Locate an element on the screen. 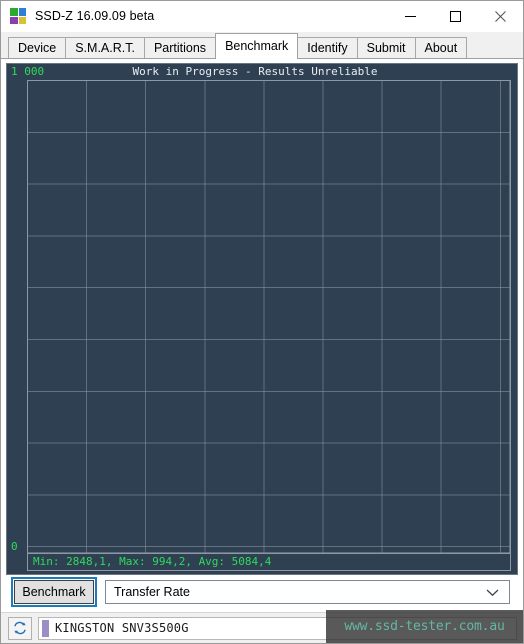 This screenshot has width=524, height=644. maximize-icon is located at coordinates (455, 16).